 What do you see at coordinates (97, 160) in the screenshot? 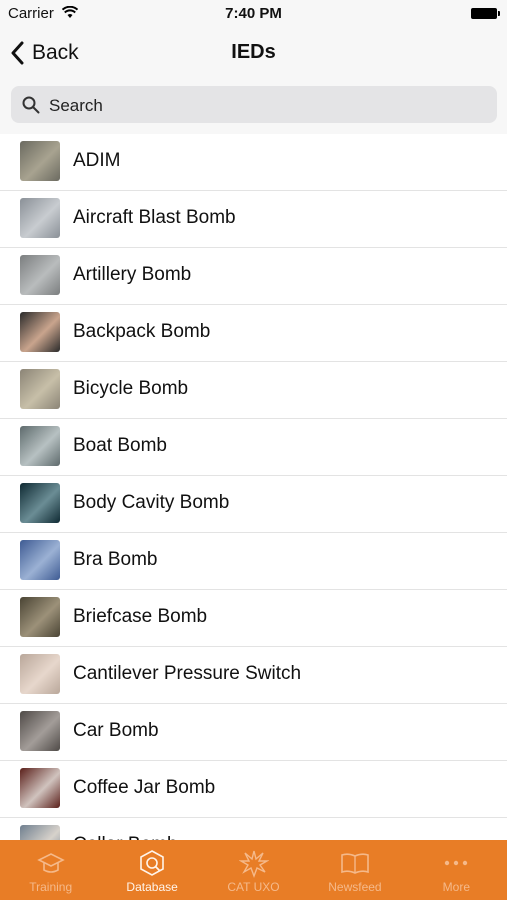
I see `item-label: ADIM` at bounding box center [97, 160].